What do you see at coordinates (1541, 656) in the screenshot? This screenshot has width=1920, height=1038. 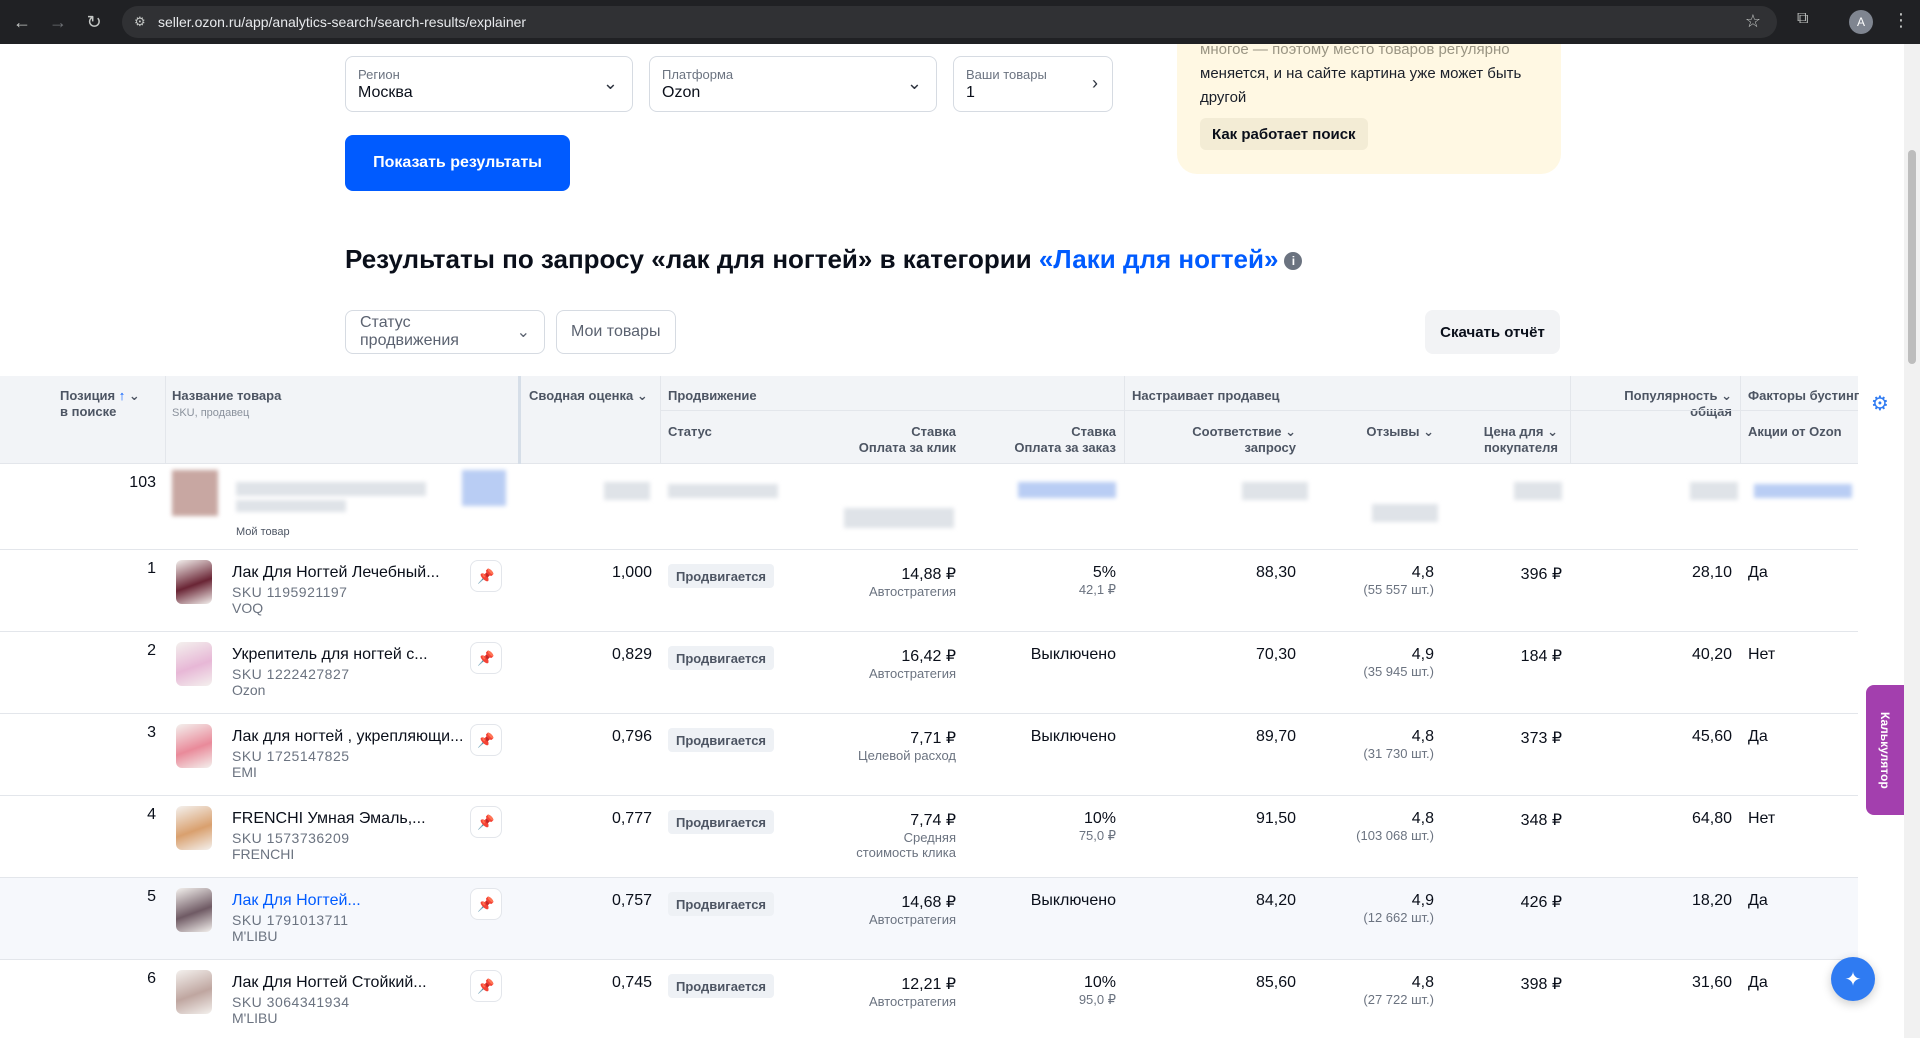 I see `price-value: 184 ₽` at bounding box center [1541, 656].